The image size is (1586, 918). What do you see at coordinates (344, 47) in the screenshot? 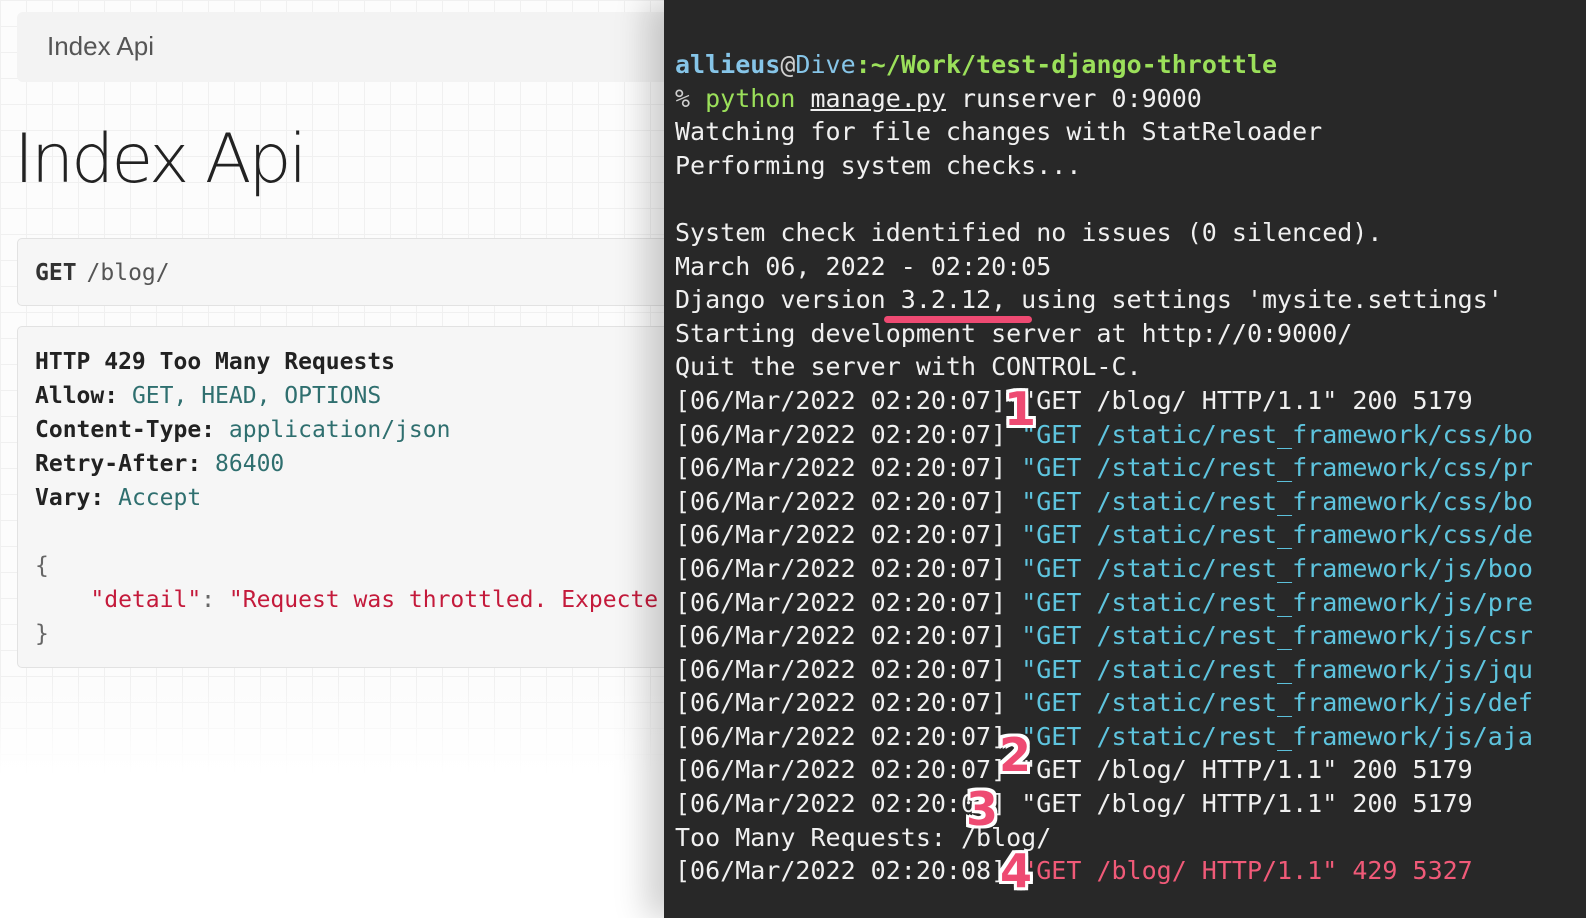
I see `breadcrumb: Index Api` at bounding box center [344, 47].